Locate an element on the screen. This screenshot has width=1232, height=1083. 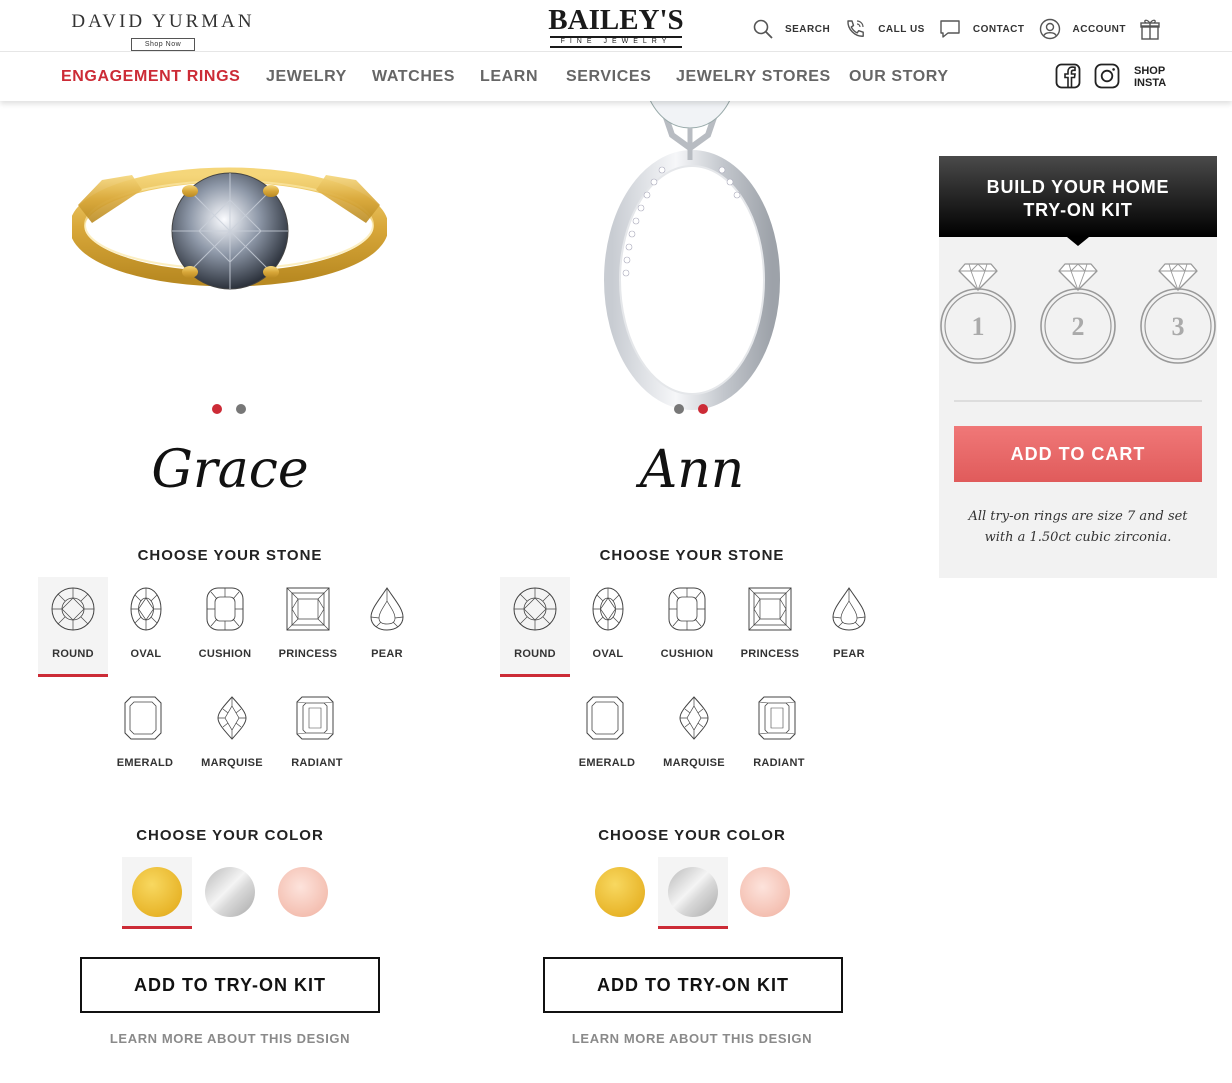
kit-header: BUILD YOUR HOME TRY-ON KIT is located at coordinates (1078, 196).